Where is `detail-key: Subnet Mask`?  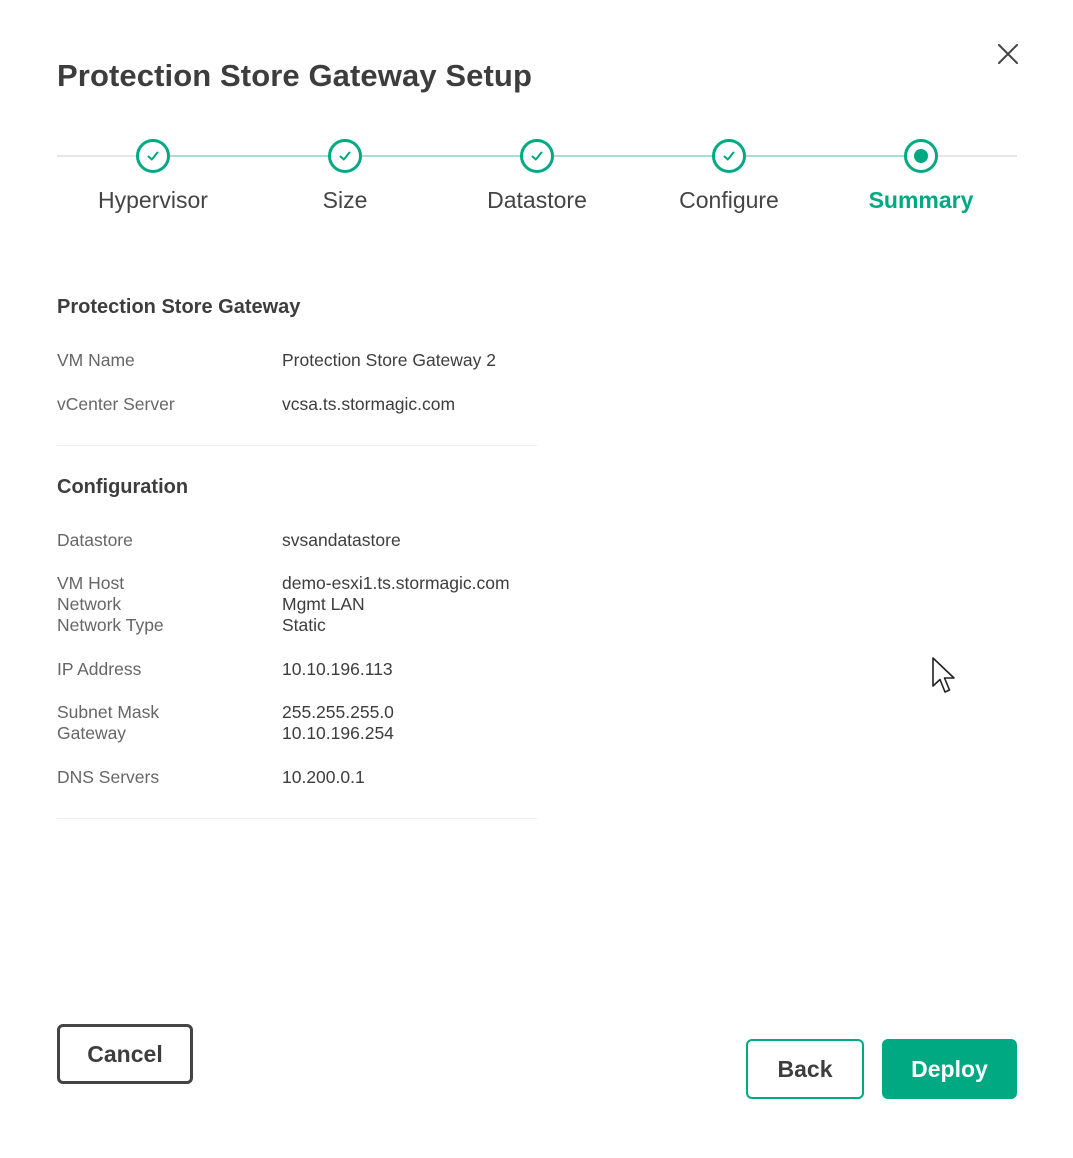
detail-key: Subnet Mask is located at coordinates (108, 712).